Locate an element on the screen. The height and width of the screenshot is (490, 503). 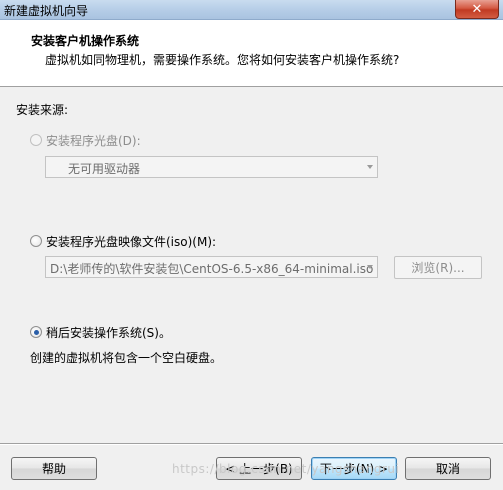
cancel-button: 取消 is located at coordinates (448, 468).